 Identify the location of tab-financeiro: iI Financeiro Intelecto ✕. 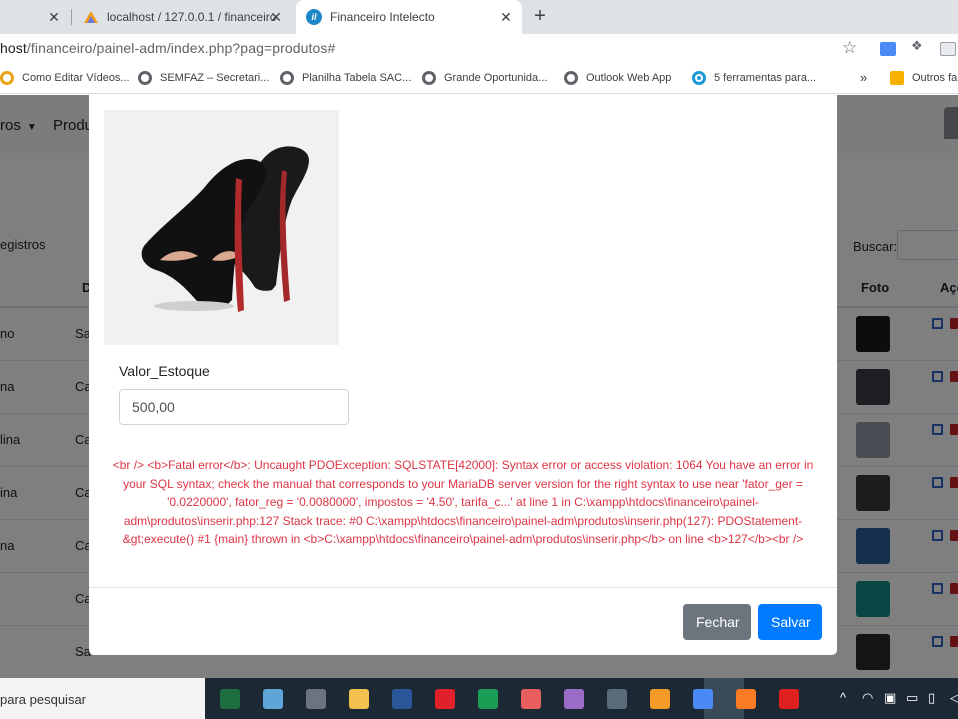
(409, 17).